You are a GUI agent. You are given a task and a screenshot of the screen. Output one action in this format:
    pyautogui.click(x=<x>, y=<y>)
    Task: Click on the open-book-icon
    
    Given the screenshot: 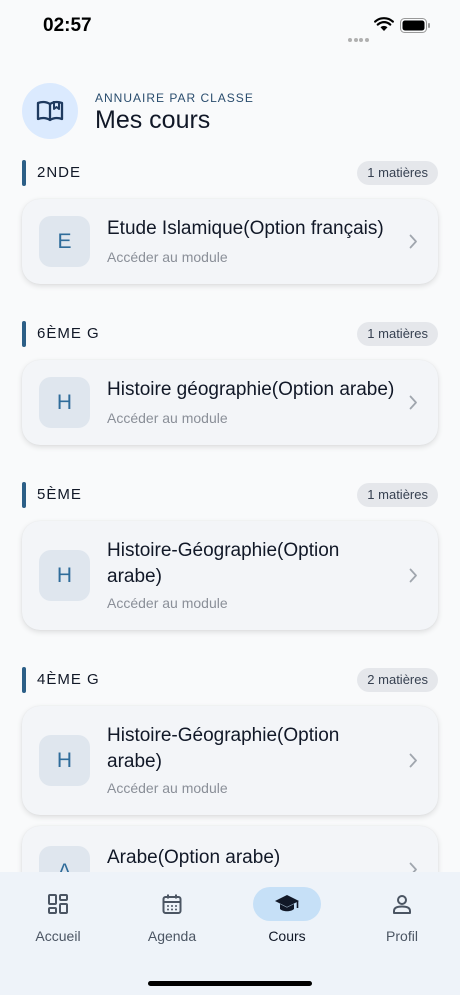 What is the action you would take?
    pyautogui.click(x=50, y=111)
    